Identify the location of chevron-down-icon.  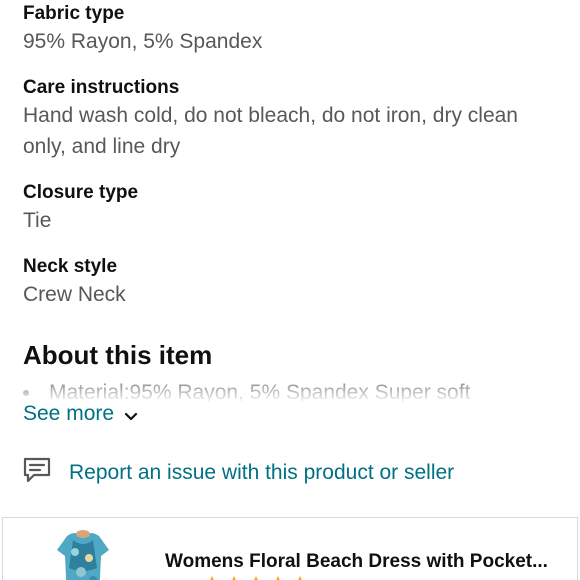
(131, 416).